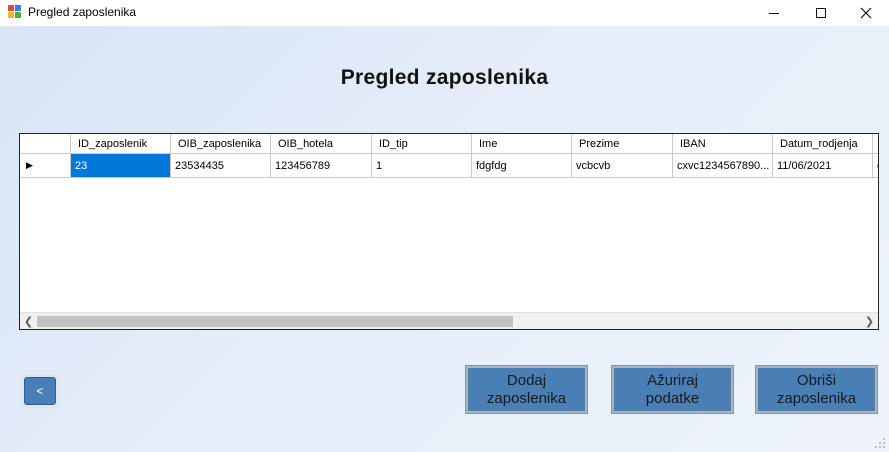 This screenshot has height=452, width=889. Describe the element at coordinates (875, 144) in the screenshot. I see `column-header` at that location.